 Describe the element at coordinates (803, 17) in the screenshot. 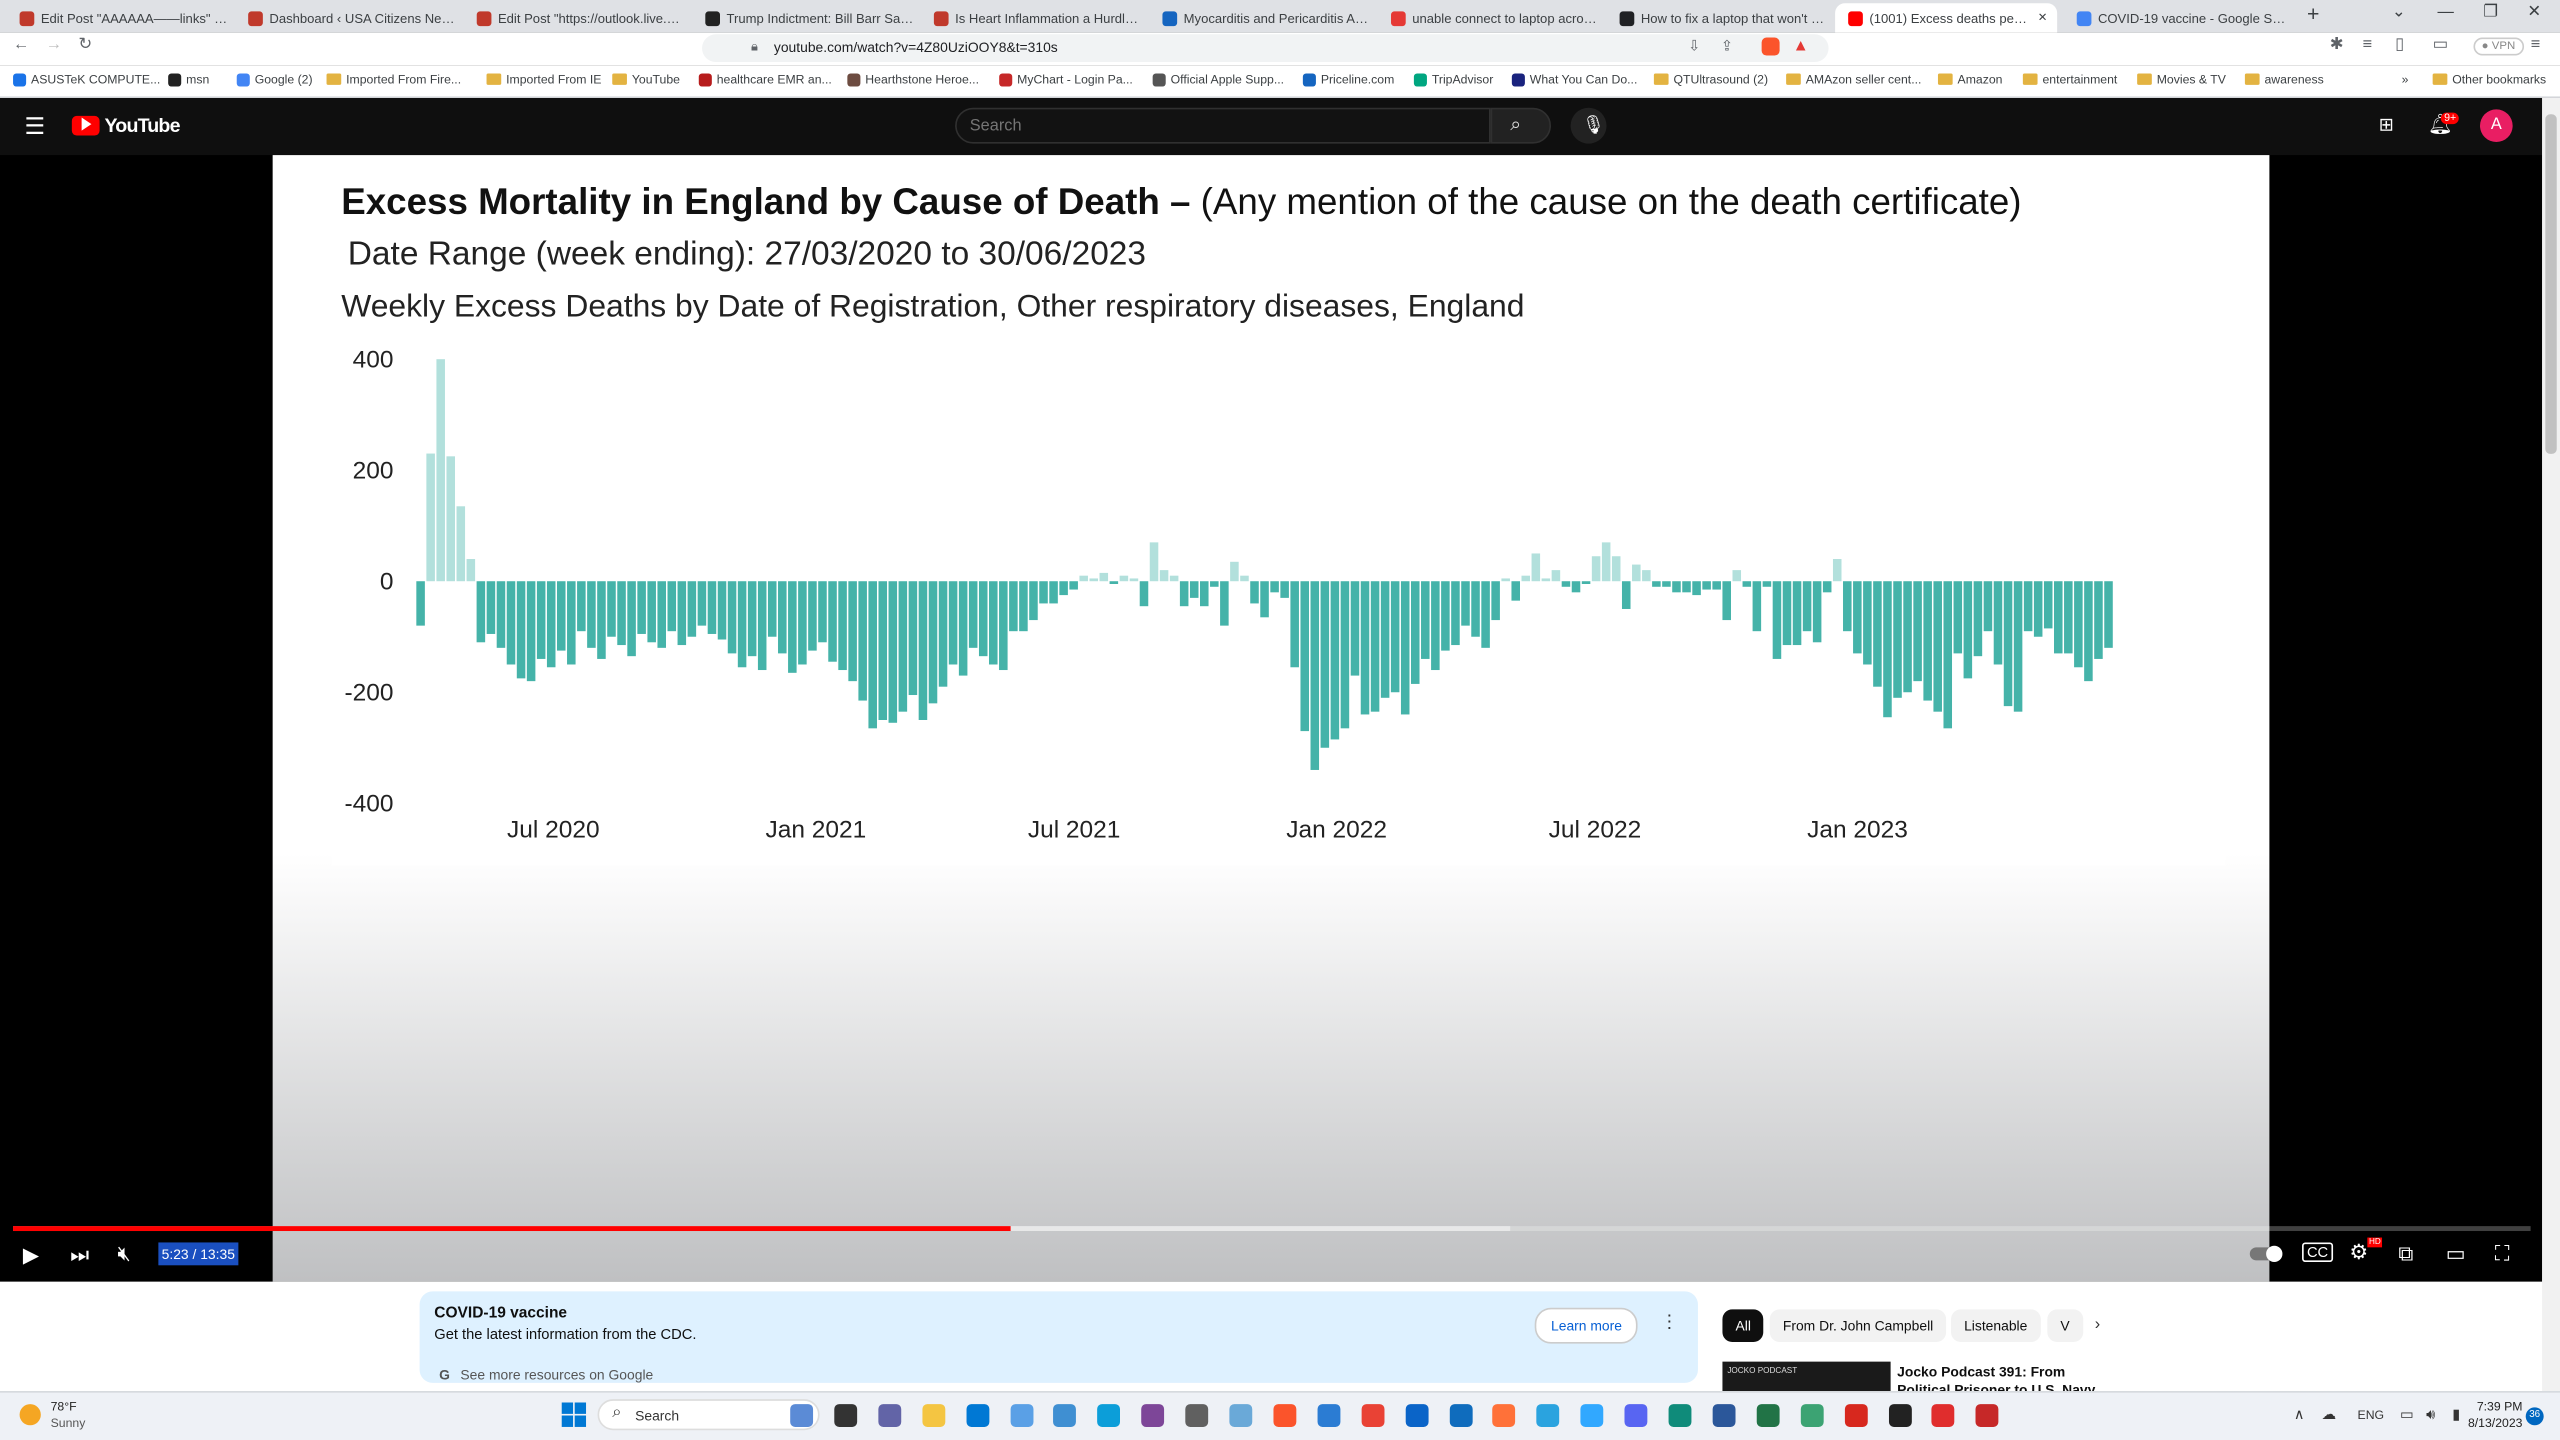

I see `browser-tab: Trump Indictment: Bill Barr Says Do` at that location.